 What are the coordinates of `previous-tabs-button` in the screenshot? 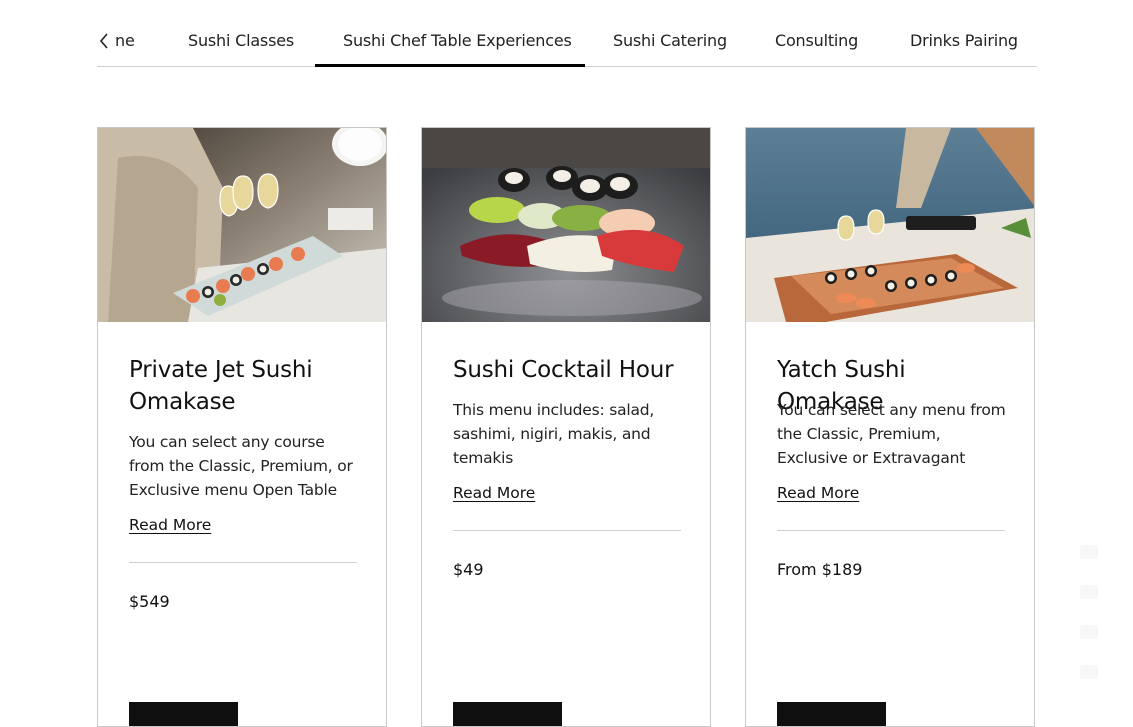 It's located at (104, 41).